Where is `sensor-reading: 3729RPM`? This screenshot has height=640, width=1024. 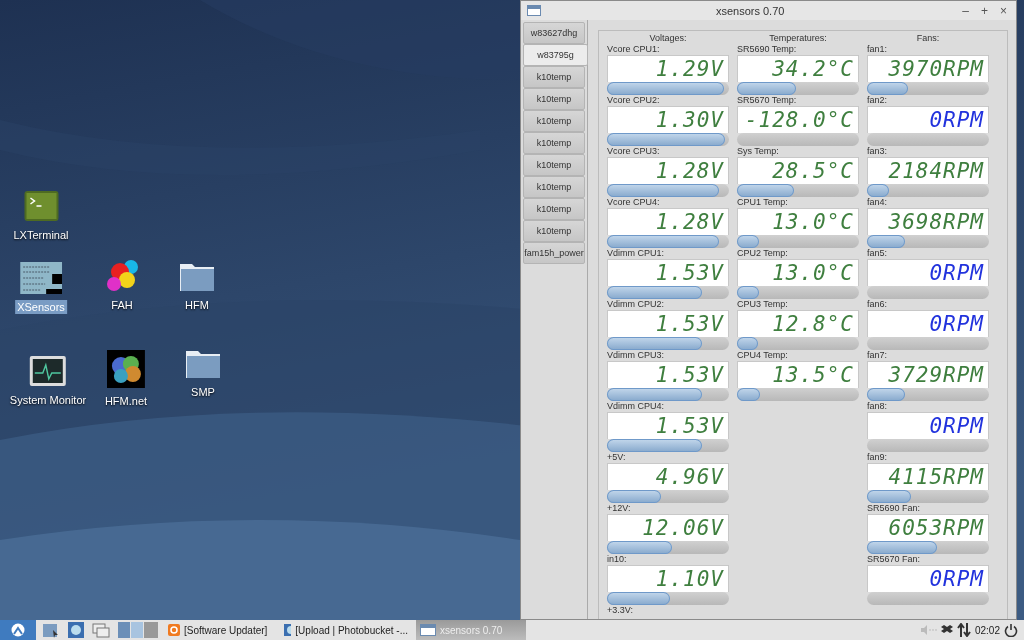 sensor-reading: 3729RPM is located at coordinates (928, 374).